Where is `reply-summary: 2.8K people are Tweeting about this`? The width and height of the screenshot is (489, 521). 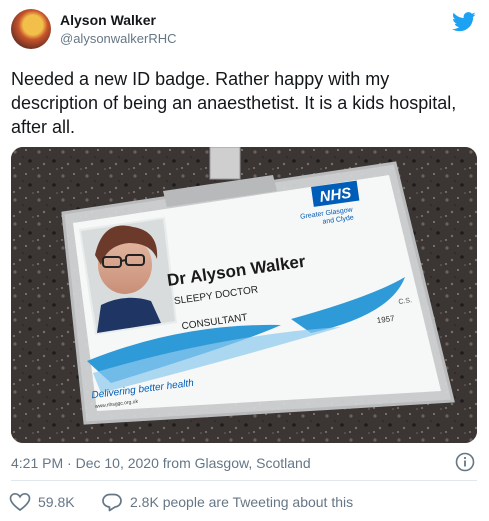 reply-summary: 2.8K people are Tweeting about this is located at coordinates (241, 502).